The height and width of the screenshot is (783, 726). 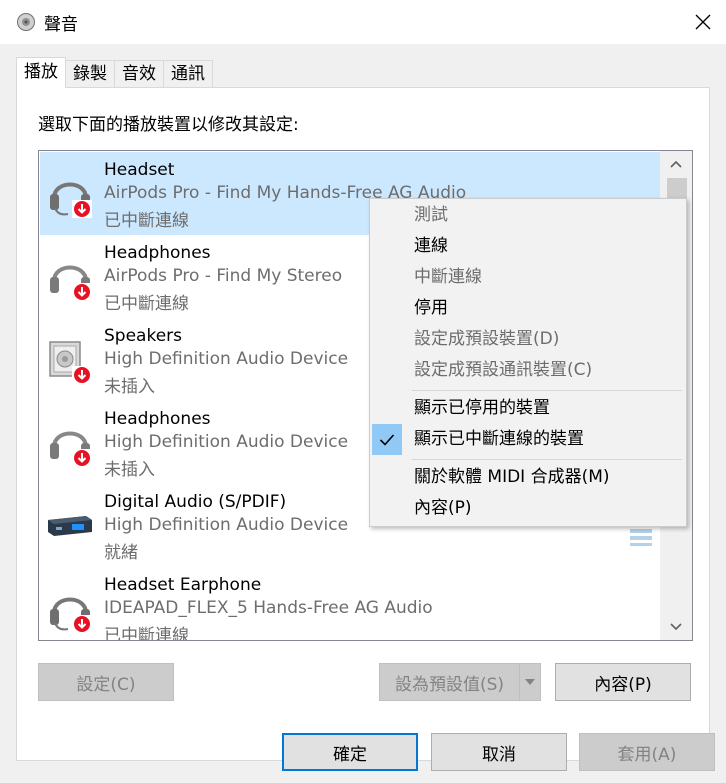 What do you see at coordinates (195, 502) in the screenshot?
I see `device-name: Digital Audio (S/PDIF)` at bounding box center [195, 502].